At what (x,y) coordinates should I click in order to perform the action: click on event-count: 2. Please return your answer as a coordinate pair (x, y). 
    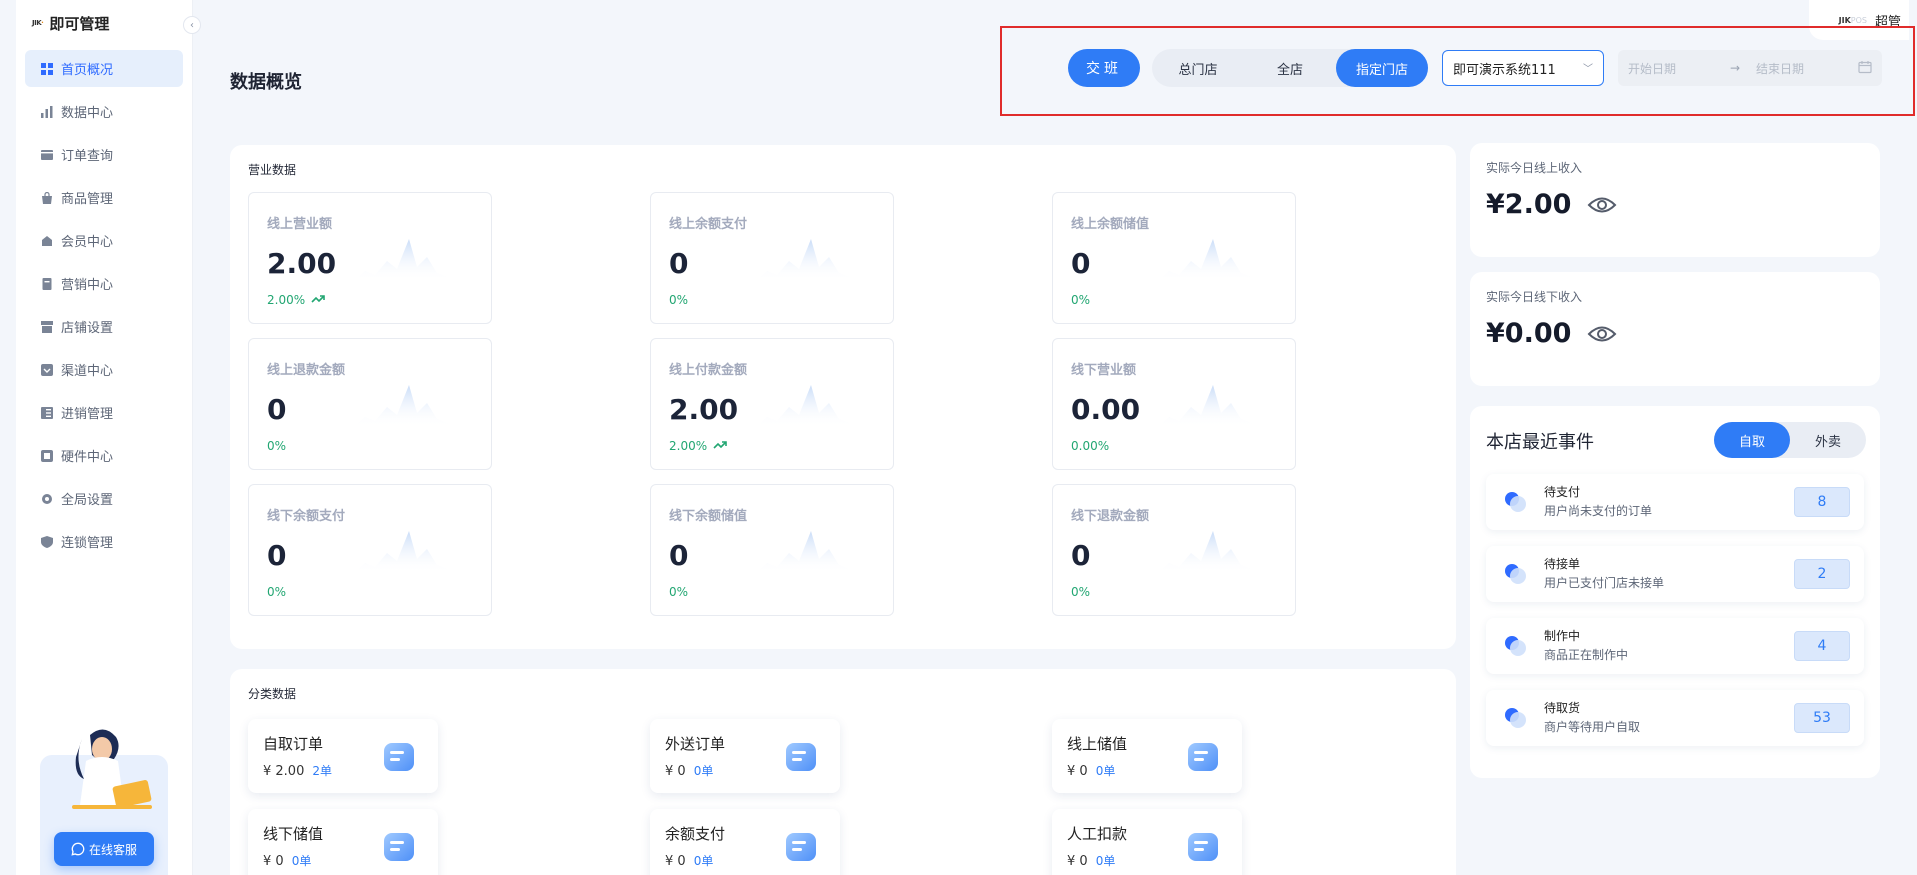
    Looking at the image, I should click on (1822, 574).